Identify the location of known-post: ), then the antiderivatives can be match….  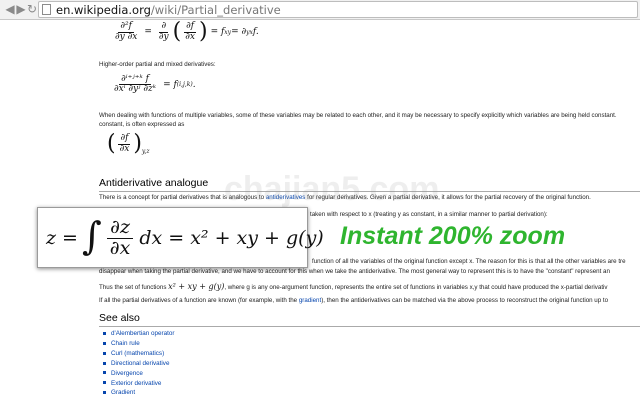
(465, 300).